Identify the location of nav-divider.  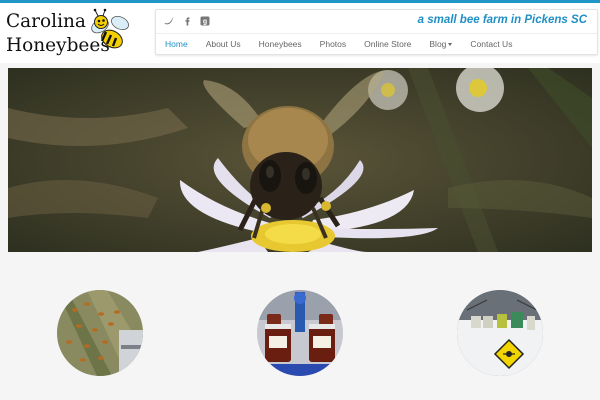
(376, 33).